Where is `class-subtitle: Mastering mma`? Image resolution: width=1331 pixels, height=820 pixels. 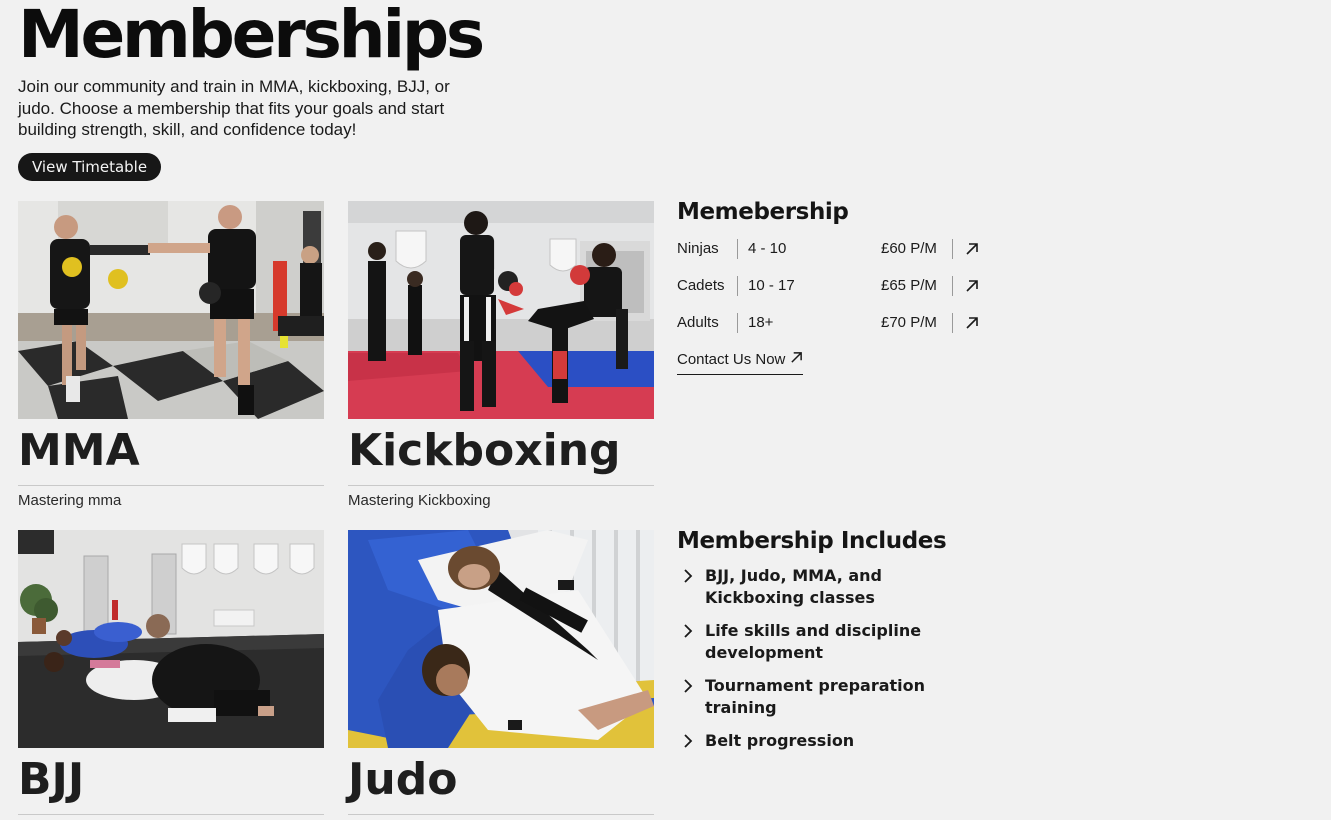 class-subtitle: Mastering mma is located at coordinates (70, 500).